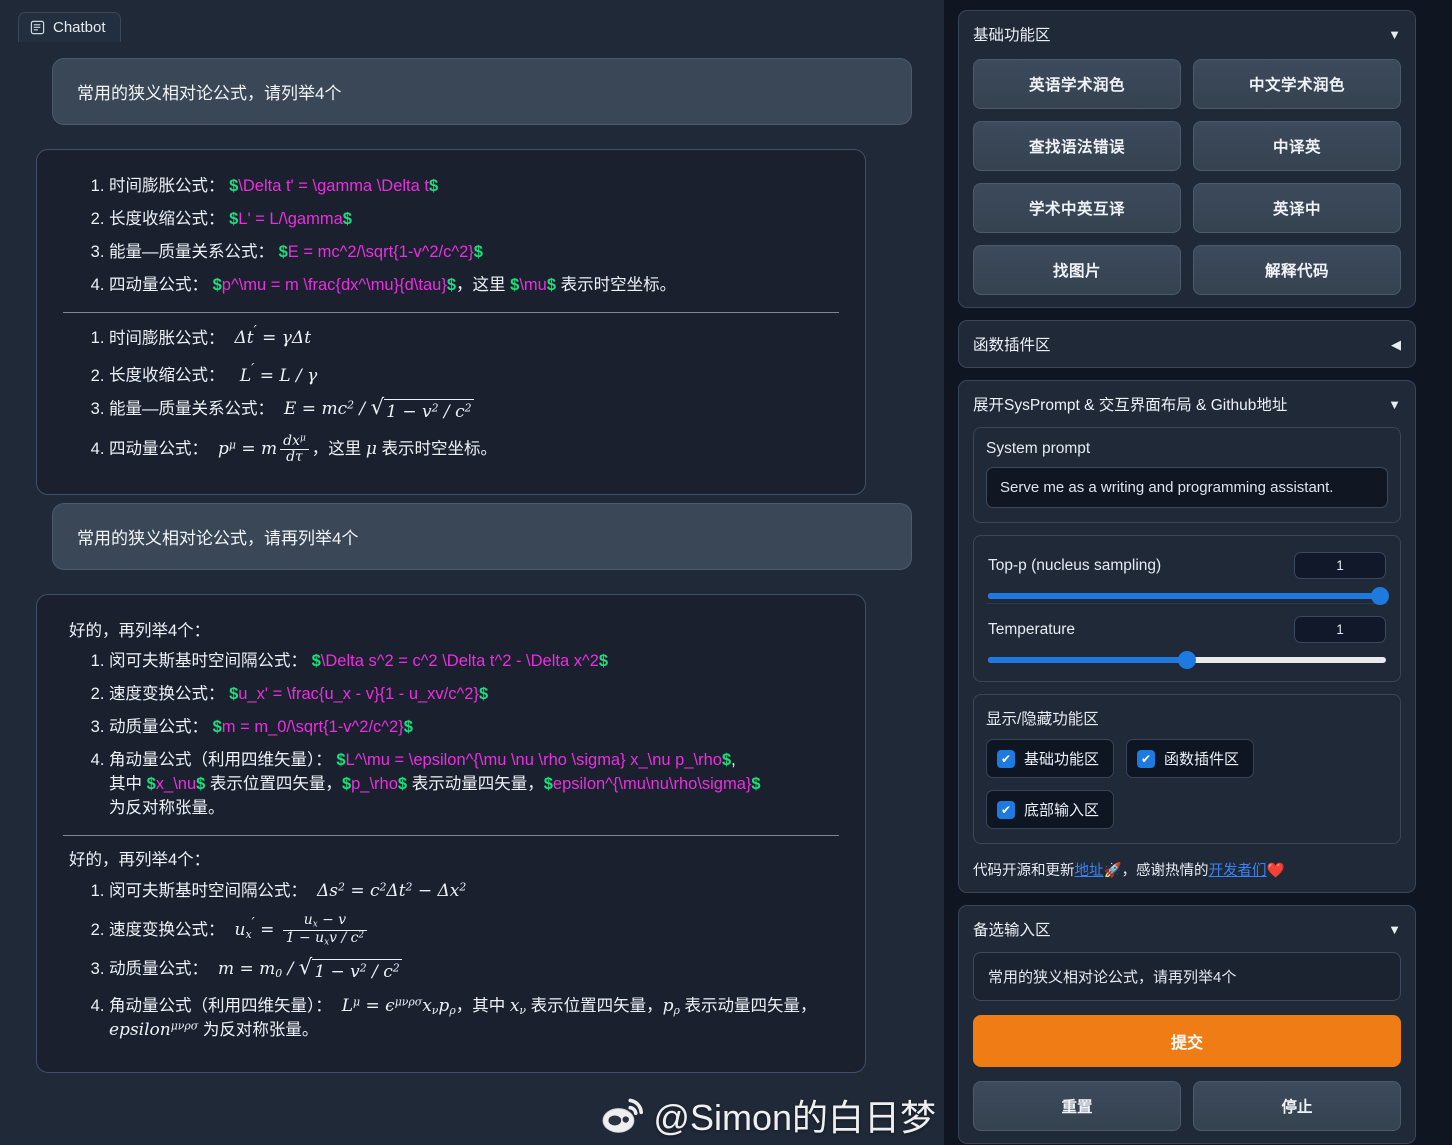 This screenshot has height=1145, width=1452. I want to click on slider-knob-temperature, so click(1187, 660).